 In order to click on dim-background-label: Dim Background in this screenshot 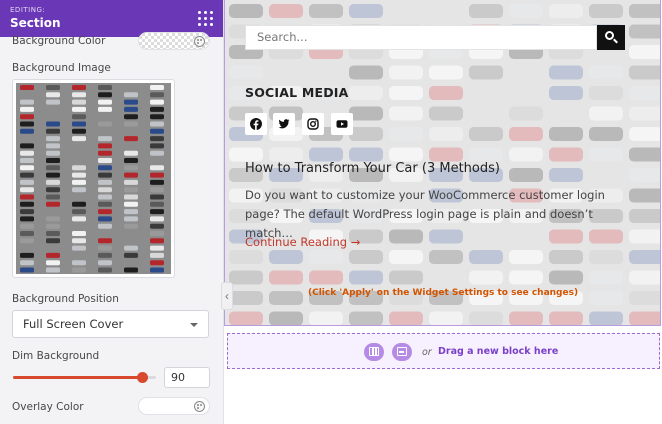, I will do `click(56, 356)`.